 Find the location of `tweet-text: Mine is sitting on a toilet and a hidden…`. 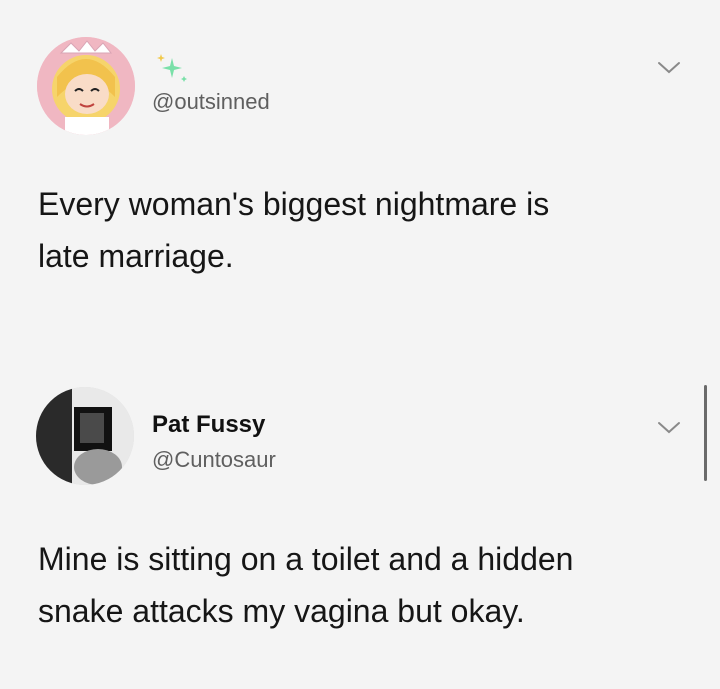

tweet-text: Mine is sitting on a toilet and a hidden… is located at coordinates (306, 585).